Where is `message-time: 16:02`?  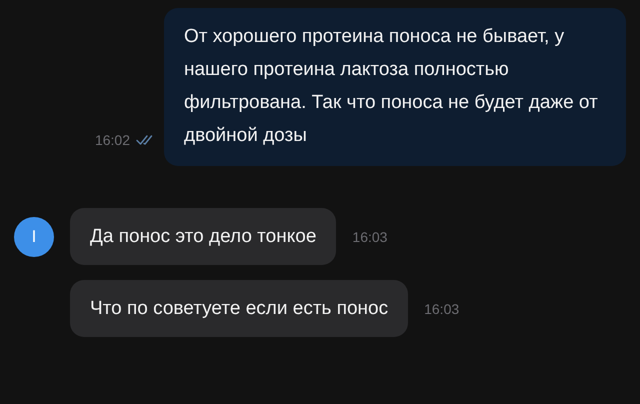 message-time: 16:02 is located at coordinates (112, 140).